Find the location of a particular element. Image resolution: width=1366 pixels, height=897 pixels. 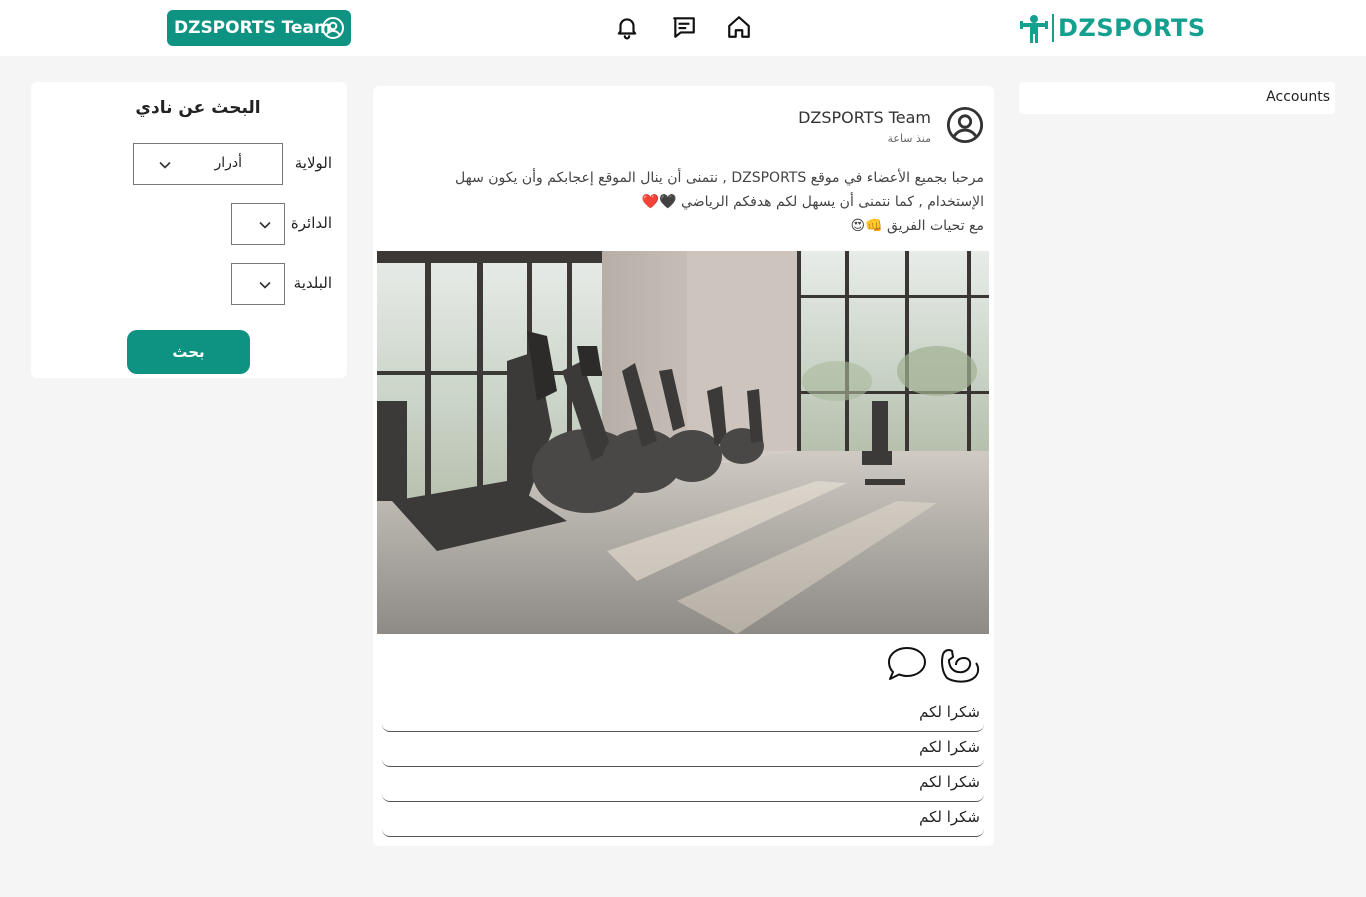

profile-button: DZSPORTS Team is located at coordinates (259, 28).